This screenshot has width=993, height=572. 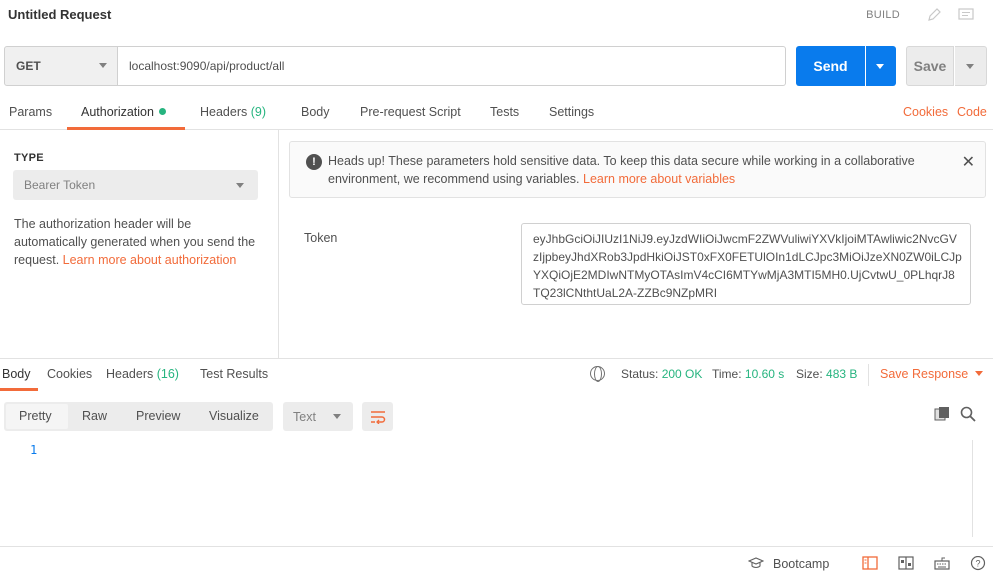 What do you see at coordinates (304, 416) in the screenshot?
I see `language-value: Text` at bounding box center [304, 416].